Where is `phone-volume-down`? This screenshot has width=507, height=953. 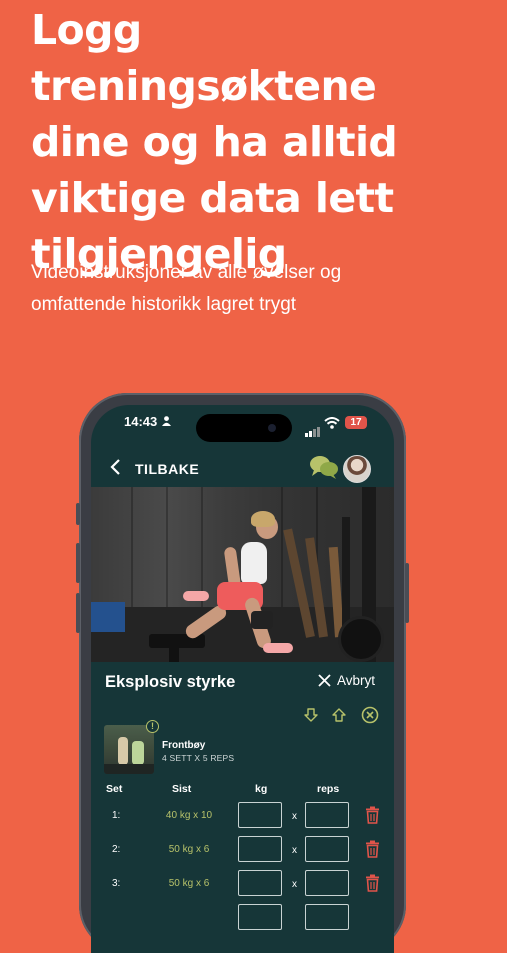
phone-volume-down is located at coordinates (78, 613).